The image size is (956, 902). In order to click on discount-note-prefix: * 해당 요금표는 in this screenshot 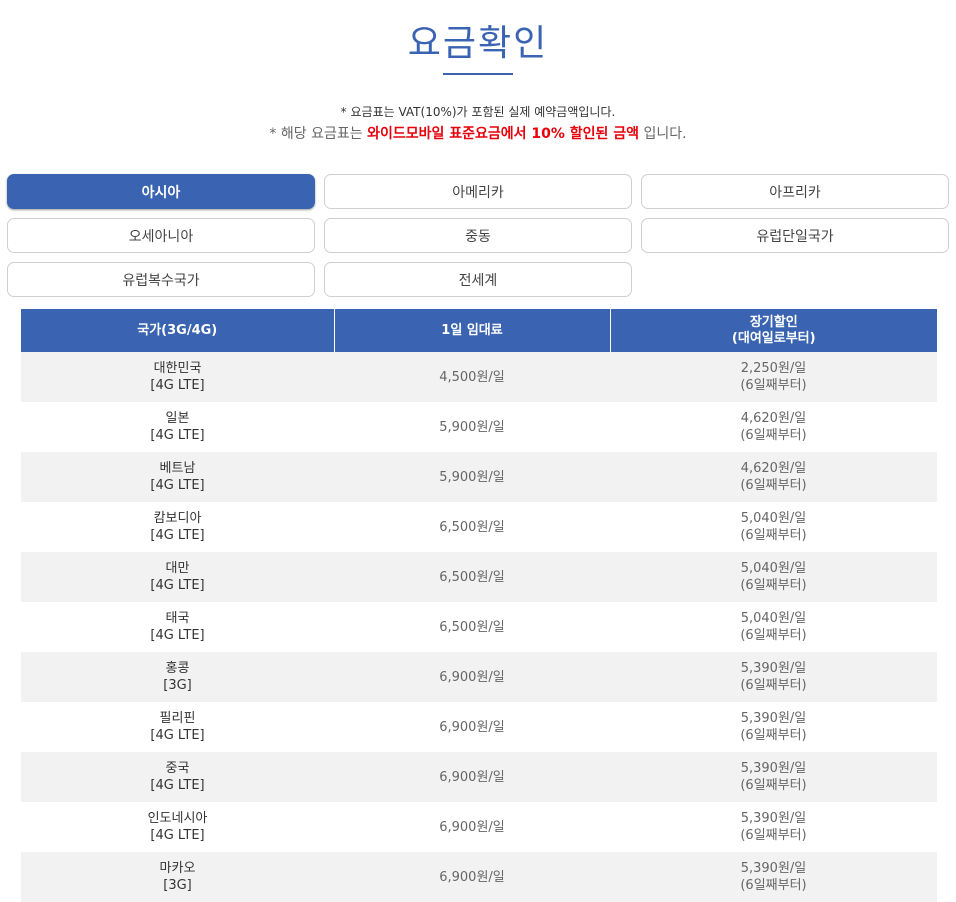, I will do `click(318, 134)`.